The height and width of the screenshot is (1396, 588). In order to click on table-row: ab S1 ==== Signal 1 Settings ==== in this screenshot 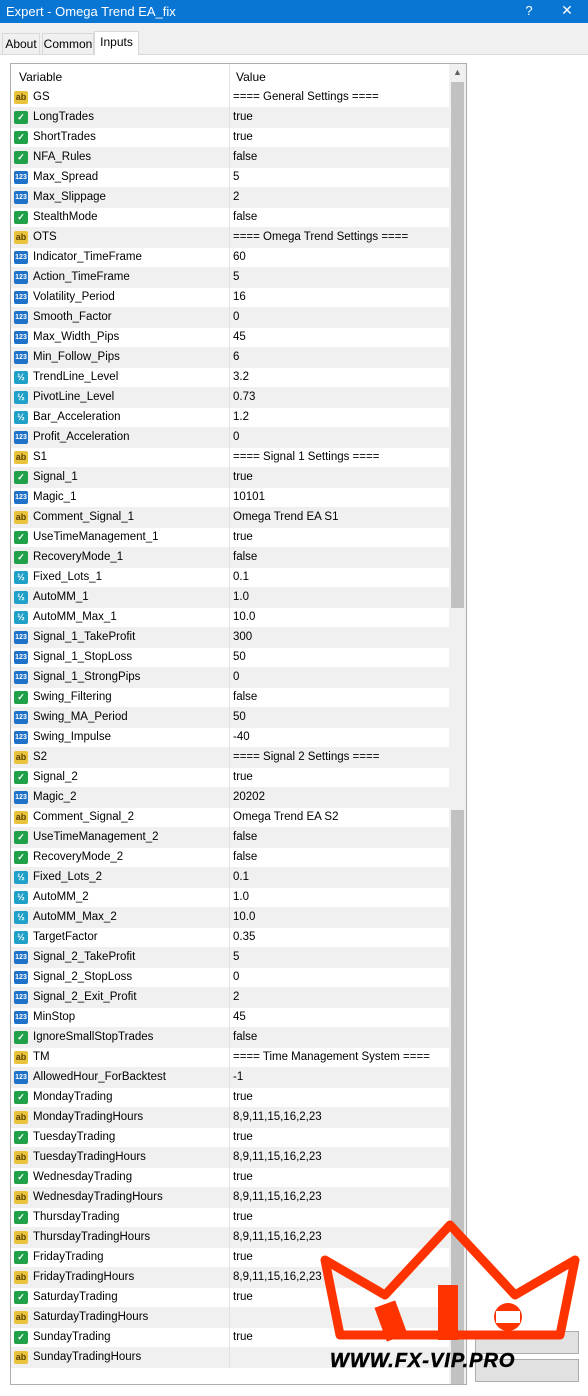, I will do `click(231, 458)`.